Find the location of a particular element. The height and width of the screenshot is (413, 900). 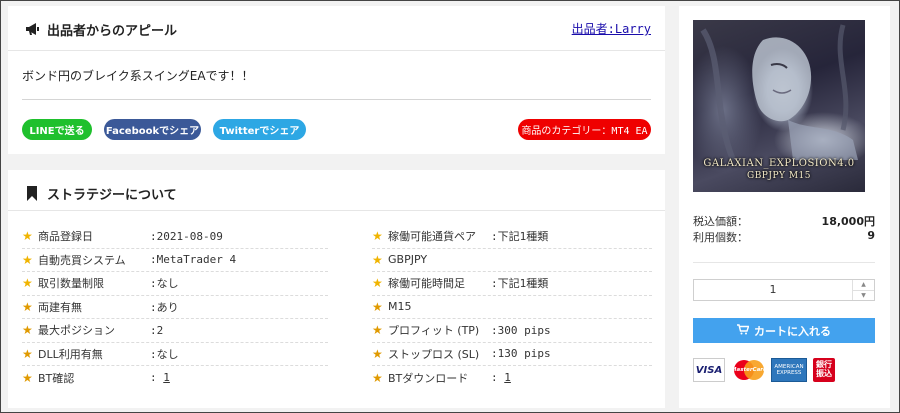

uses-label: 利用個数： is located at coordinates (720, 237).